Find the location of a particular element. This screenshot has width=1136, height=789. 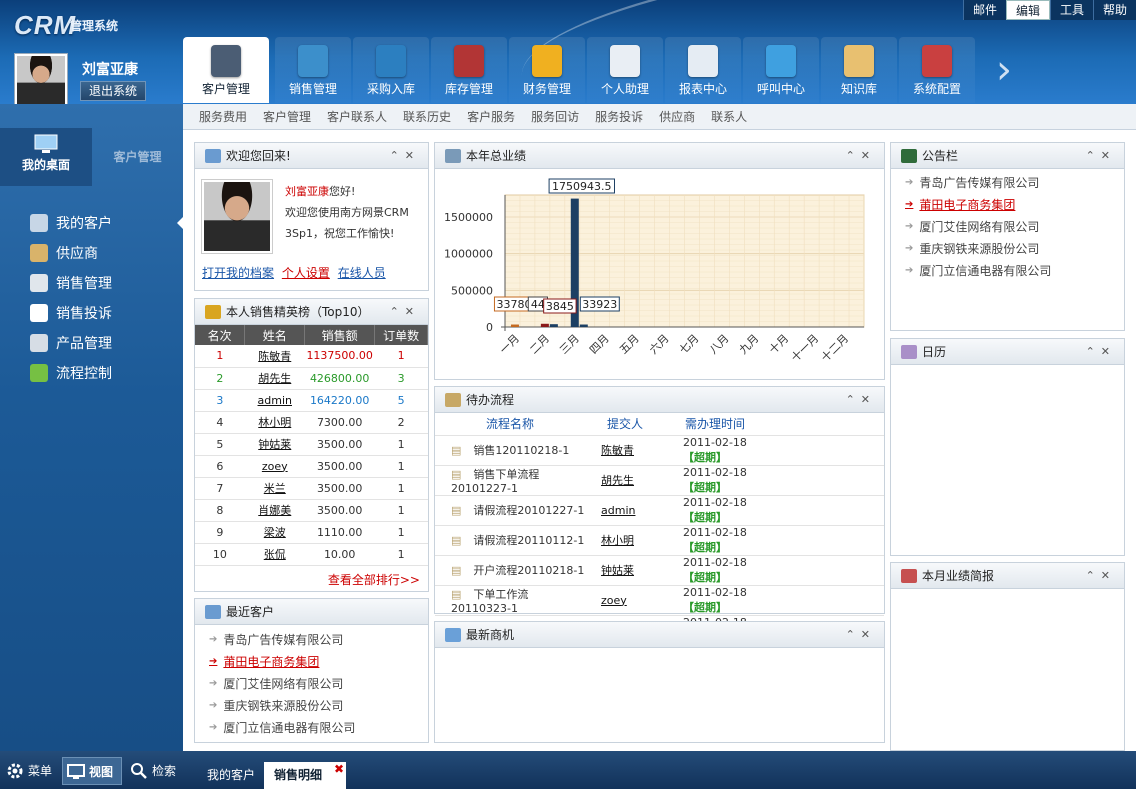

top-menu-help: 帮助 is located at coordinates (1114, 10).